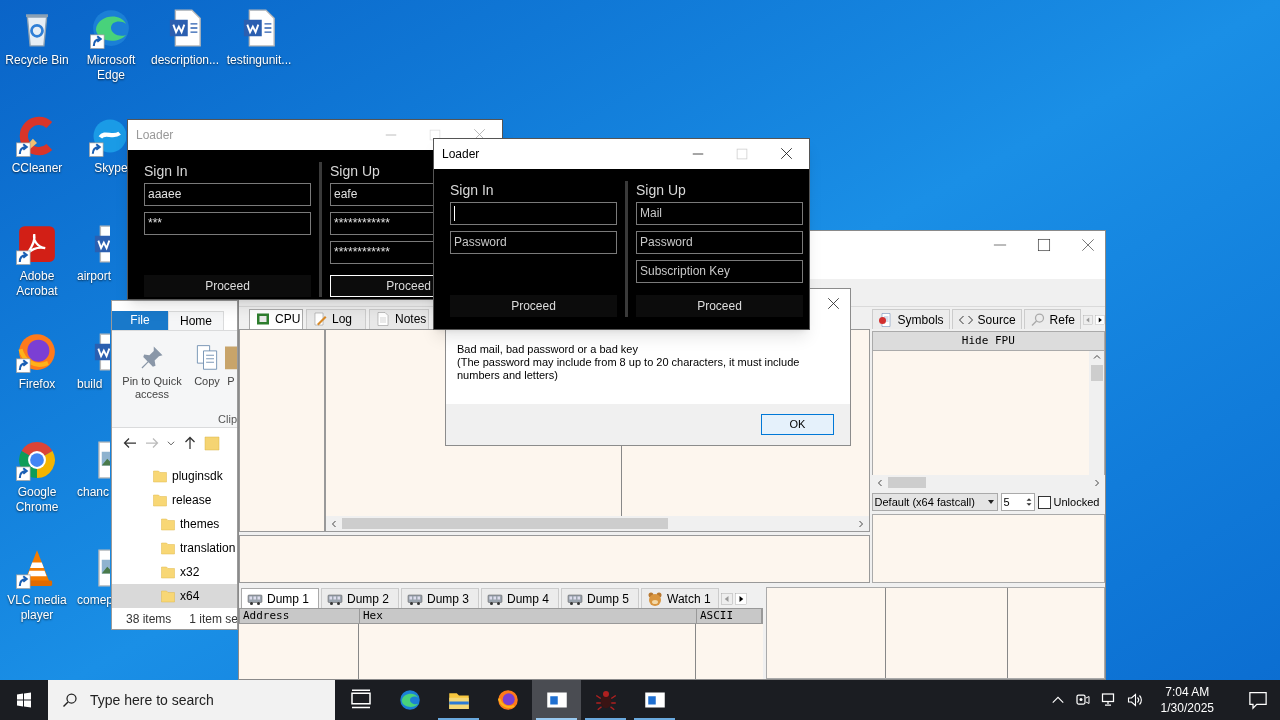  Describe the element at coordinates (382, 194) in the screenshot. I see `input-field: eafe` at that location.